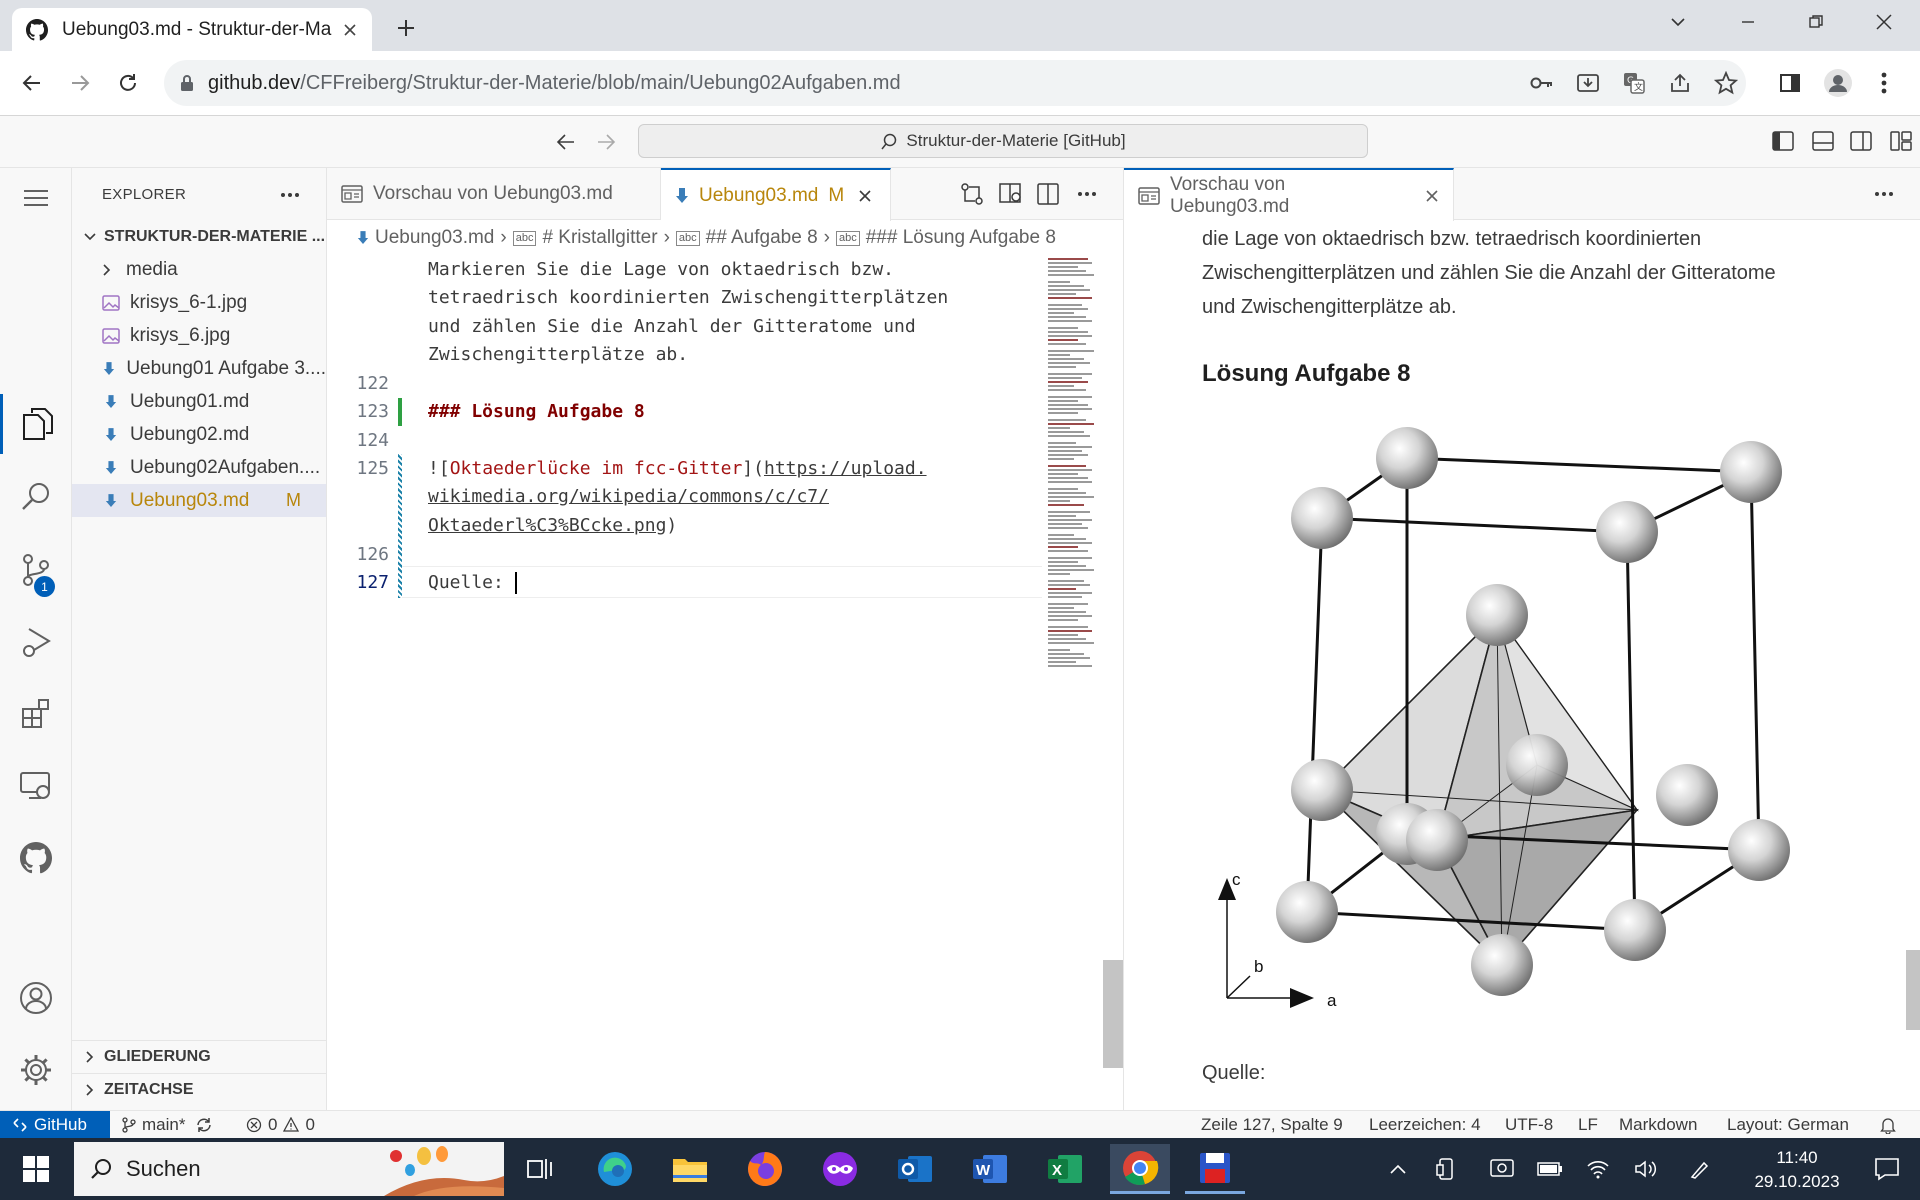  Describe the element at coordinates (199, 1056) in the screenshot. I see `outline-section: GLIEDERUNG` at that location.